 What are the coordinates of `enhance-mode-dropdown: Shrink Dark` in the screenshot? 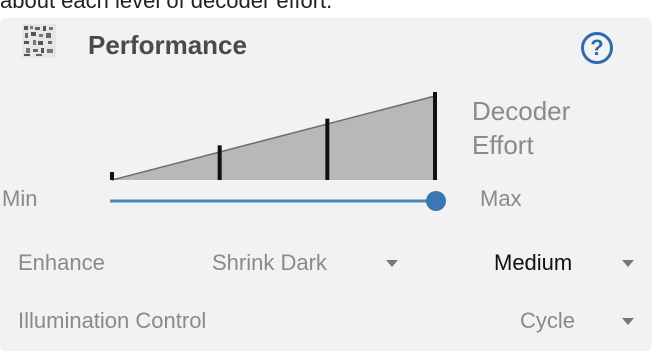 It's located at (269, 263).